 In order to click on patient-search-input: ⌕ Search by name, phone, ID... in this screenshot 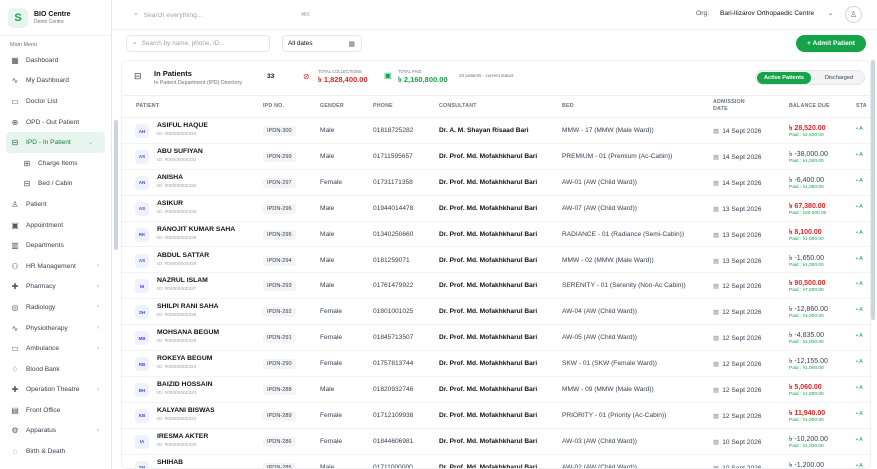, I will do `click(198, 43)`.